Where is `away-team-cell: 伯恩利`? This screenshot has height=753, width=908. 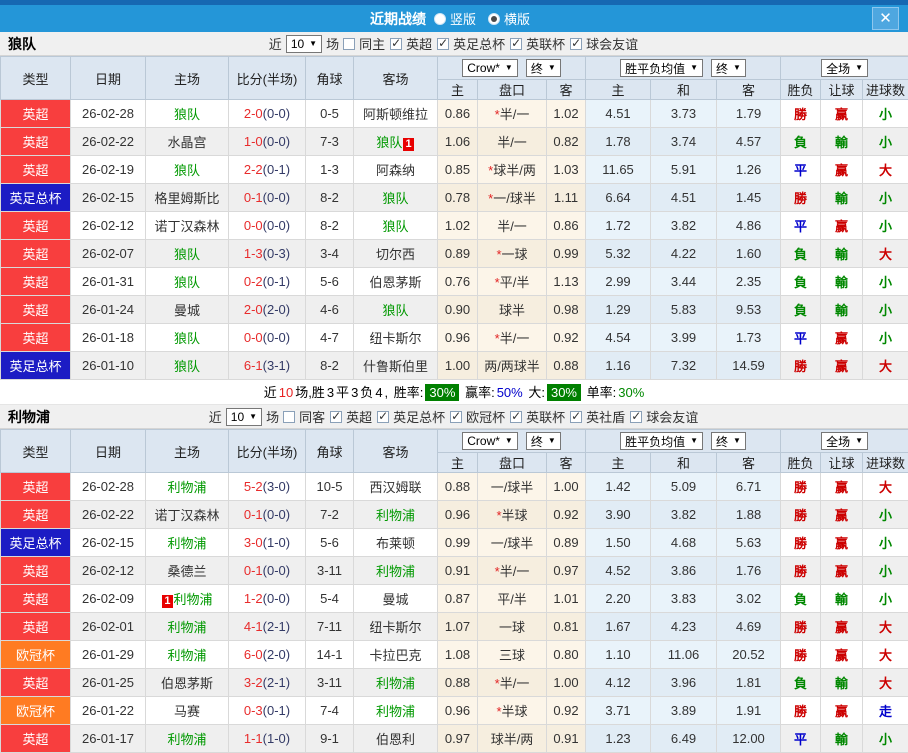 away-team-cell: 伯恩利 is located at coordinates (395, 738).